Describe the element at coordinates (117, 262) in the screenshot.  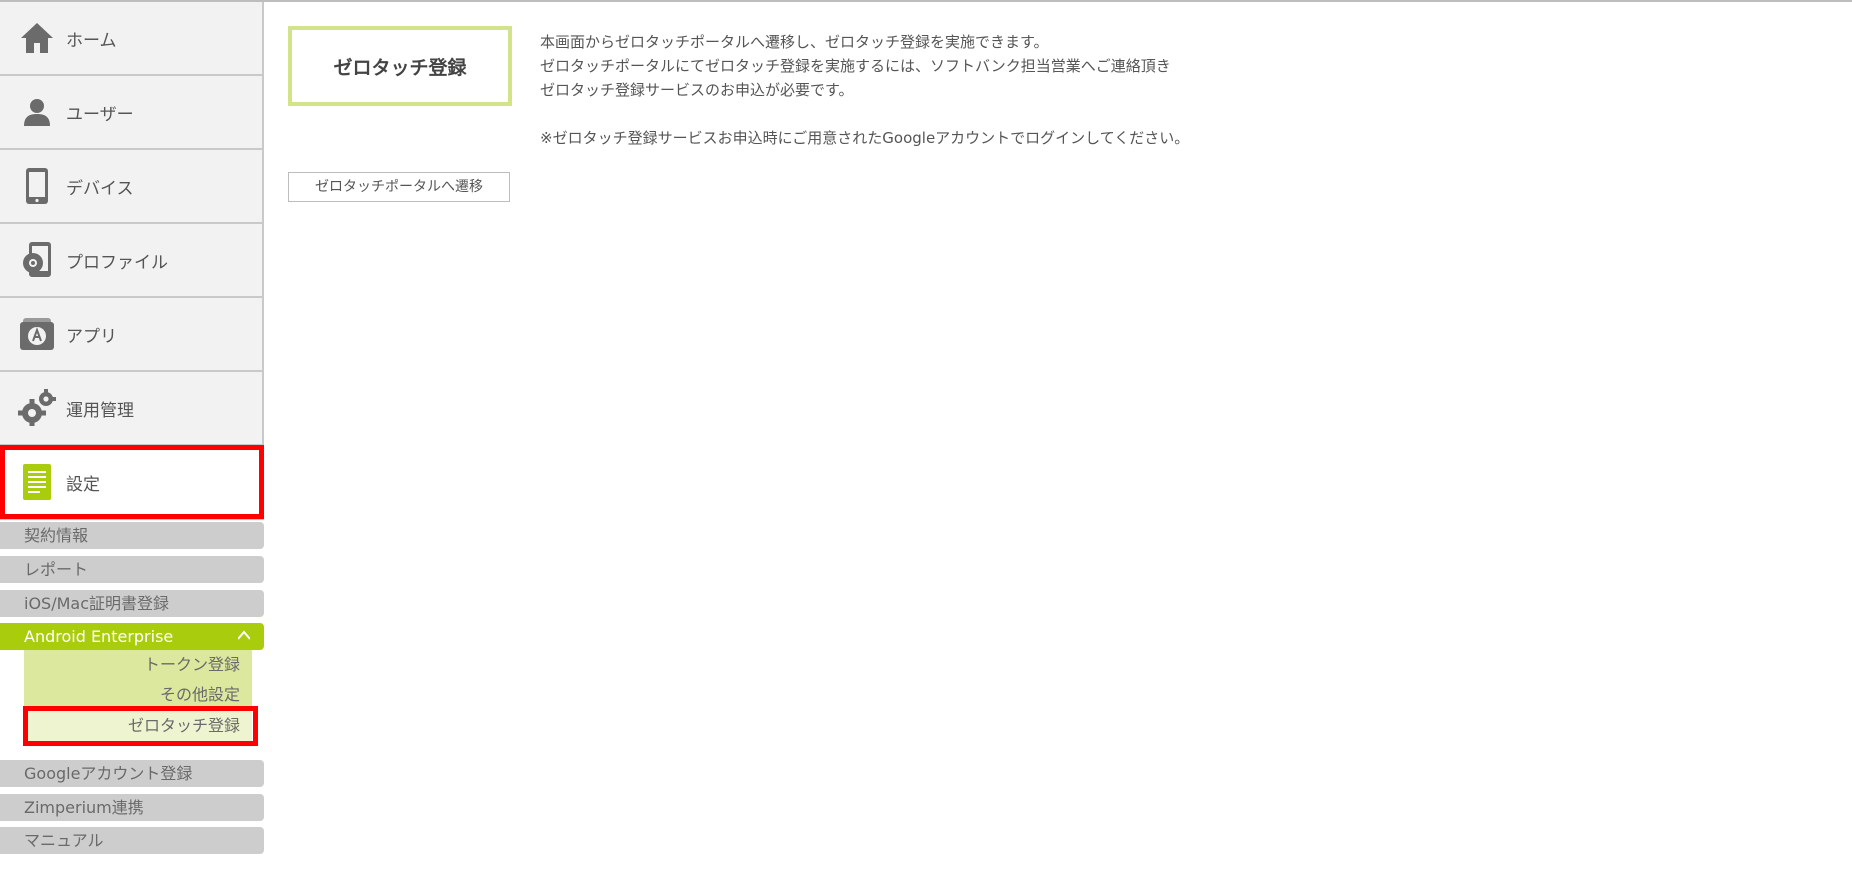
I see `sidebar-item-label: プロファイル` at that location.